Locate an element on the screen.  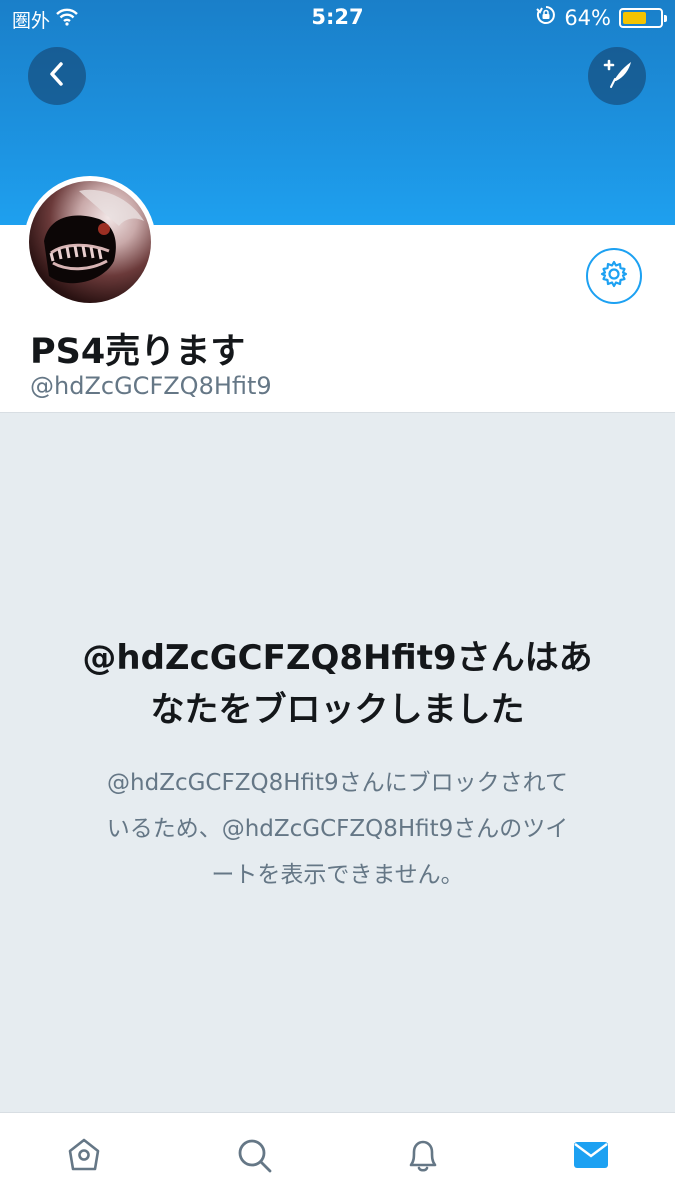
compose-tweet-button is located at coordinates (617, 76).